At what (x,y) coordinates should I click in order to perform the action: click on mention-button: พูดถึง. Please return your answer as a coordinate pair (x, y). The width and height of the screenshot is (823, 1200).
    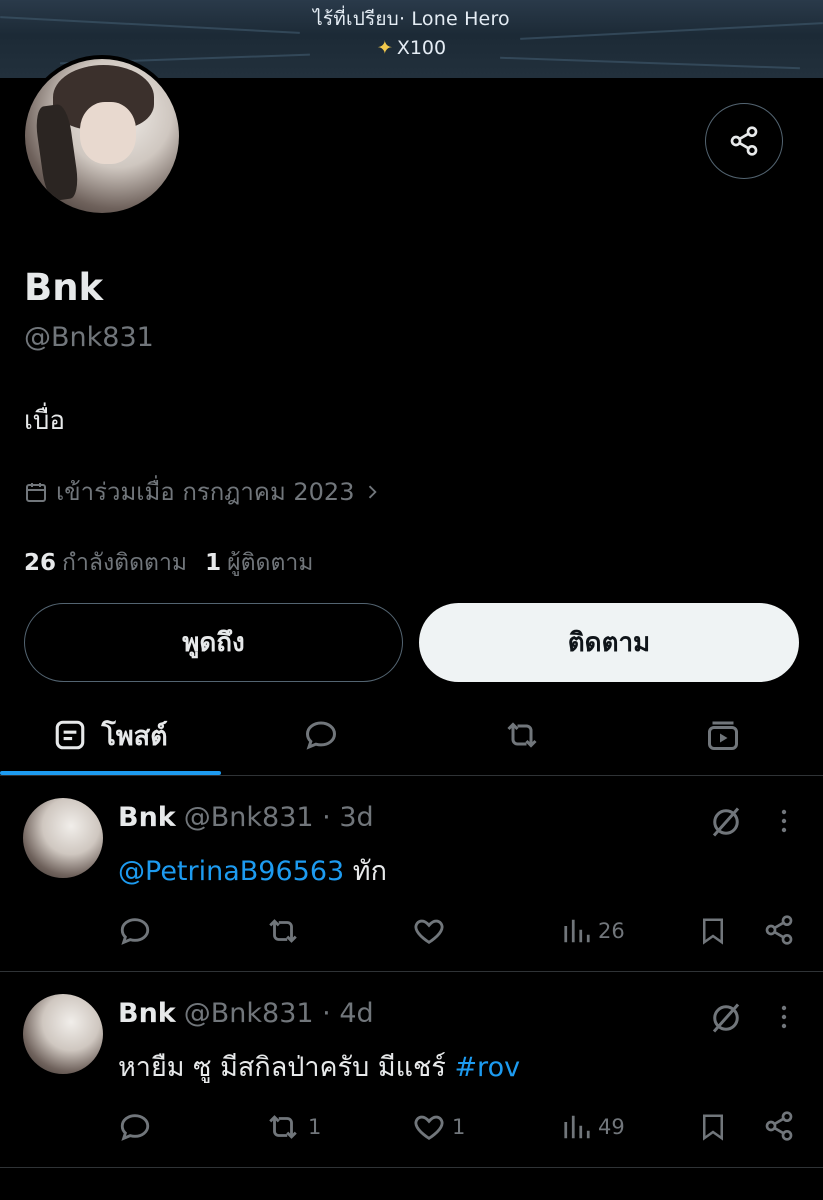
    Looking at the image, I should click on (213, 642).